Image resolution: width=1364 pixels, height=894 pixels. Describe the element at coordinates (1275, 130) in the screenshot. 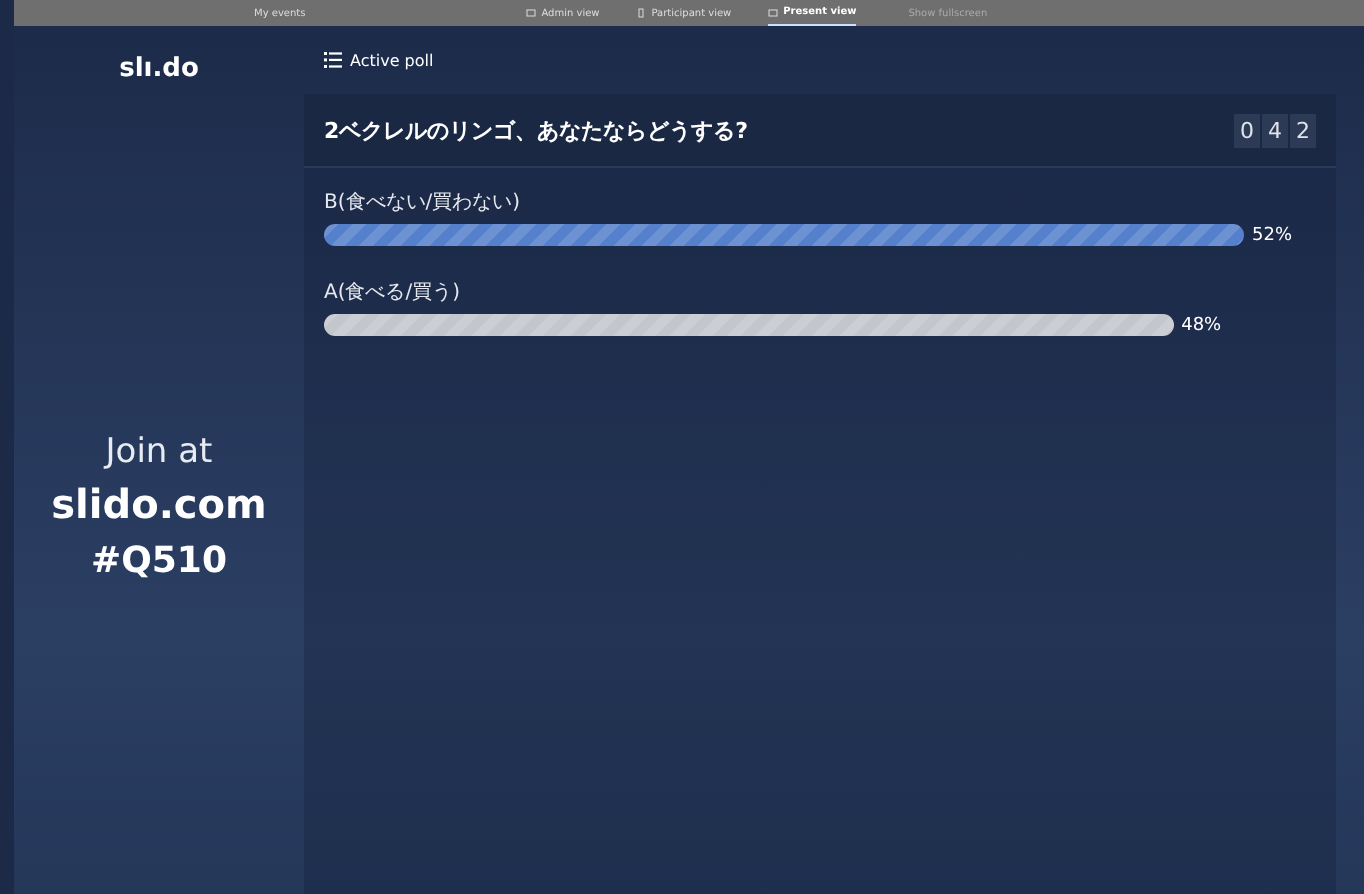

I see `vote-counter-digit: 4` at that location.